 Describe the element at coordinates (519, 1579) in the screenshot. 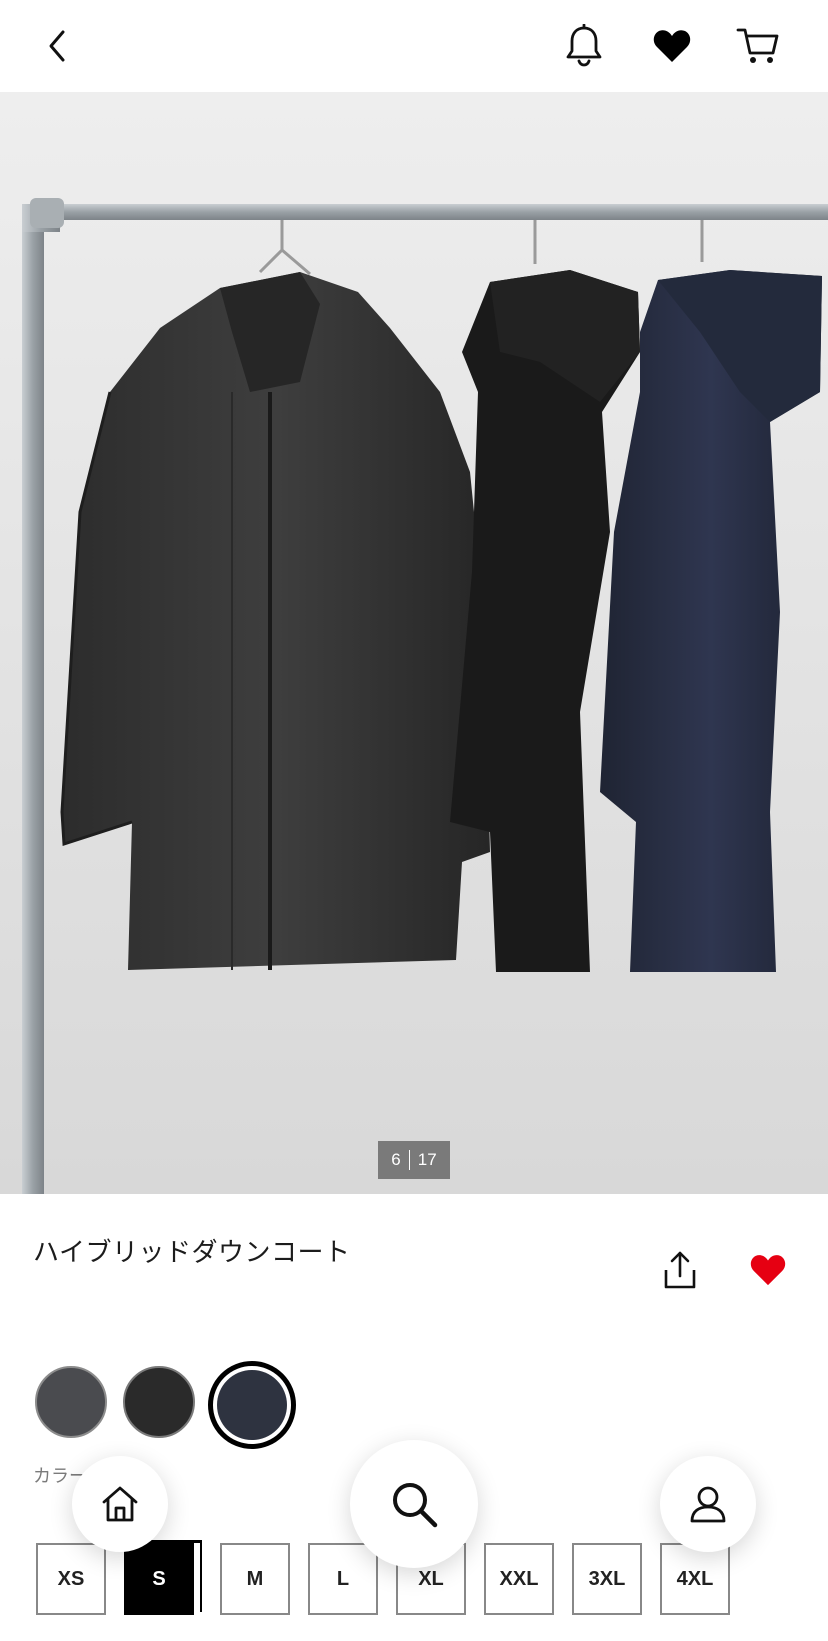

I see `size-xxl-button: XXL` at that location.